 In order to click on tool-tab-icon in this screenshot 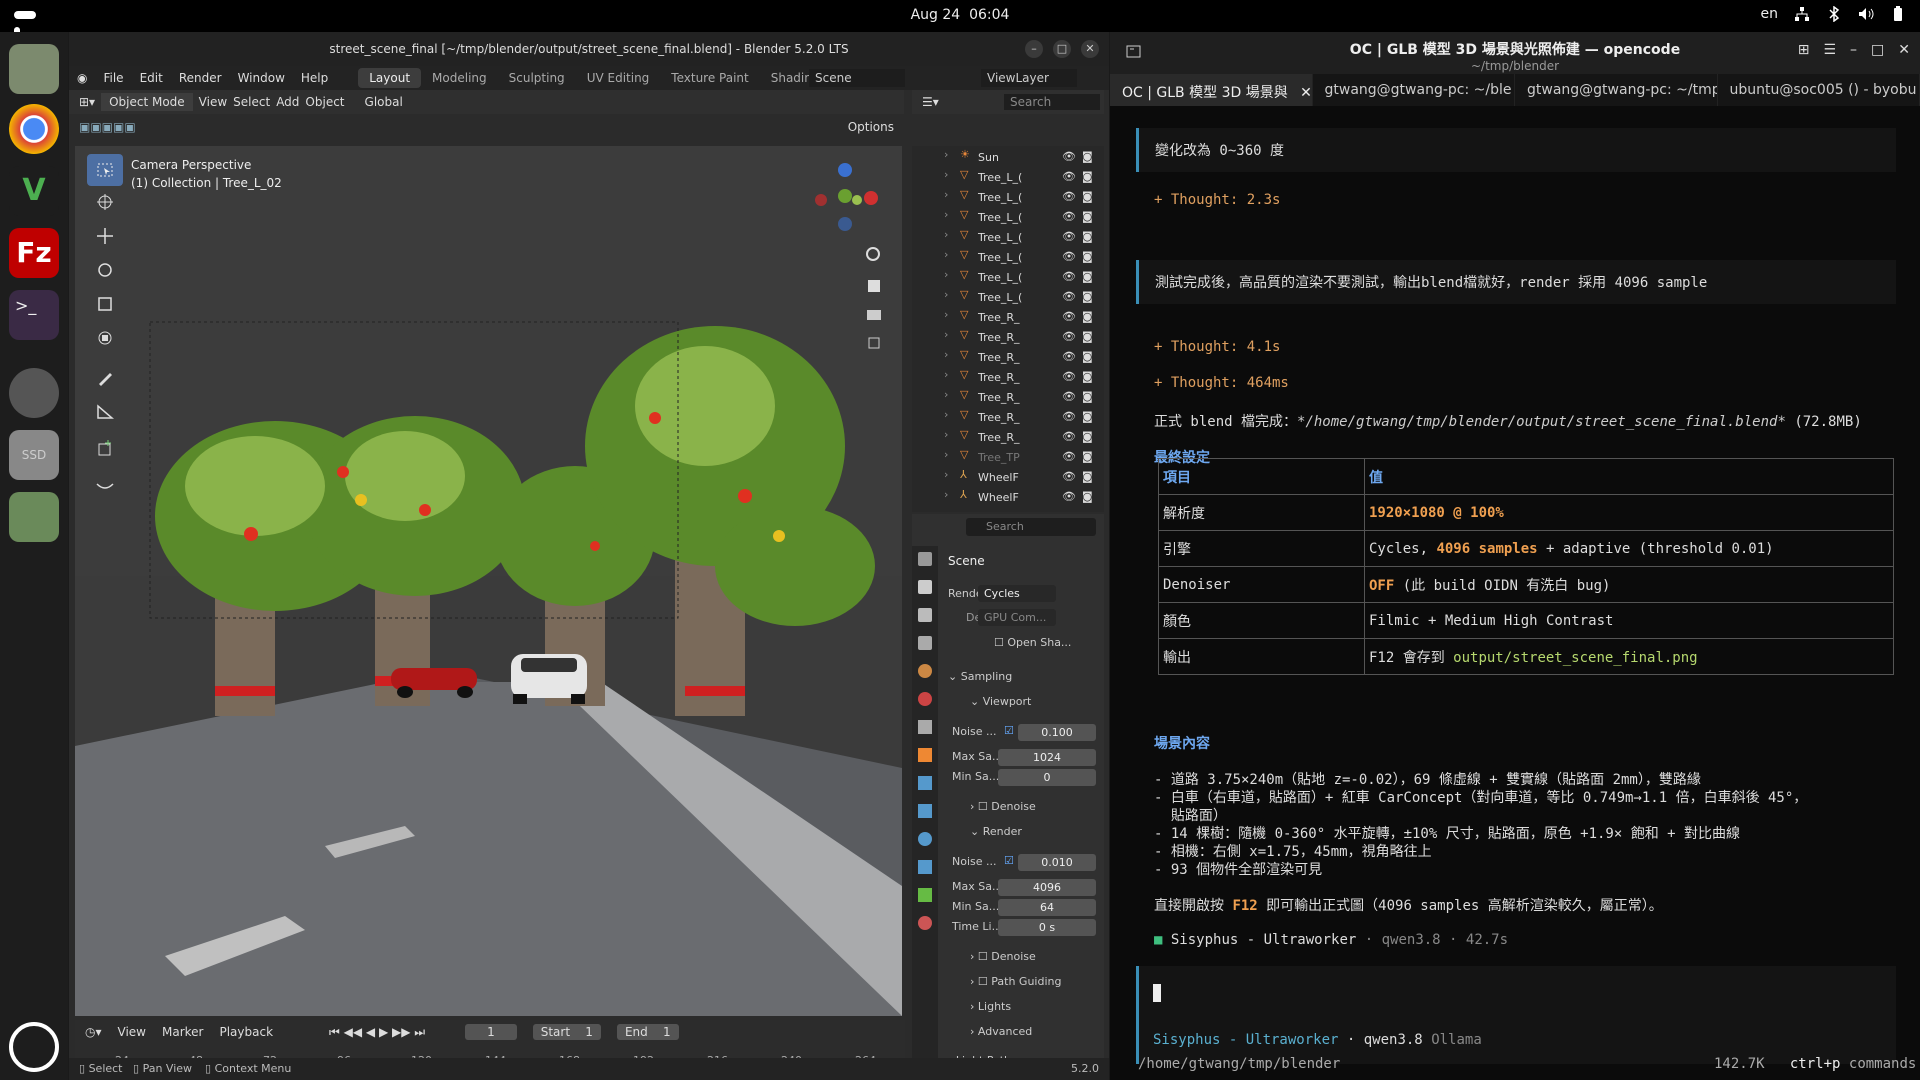, I will do `click(925, 559)`.